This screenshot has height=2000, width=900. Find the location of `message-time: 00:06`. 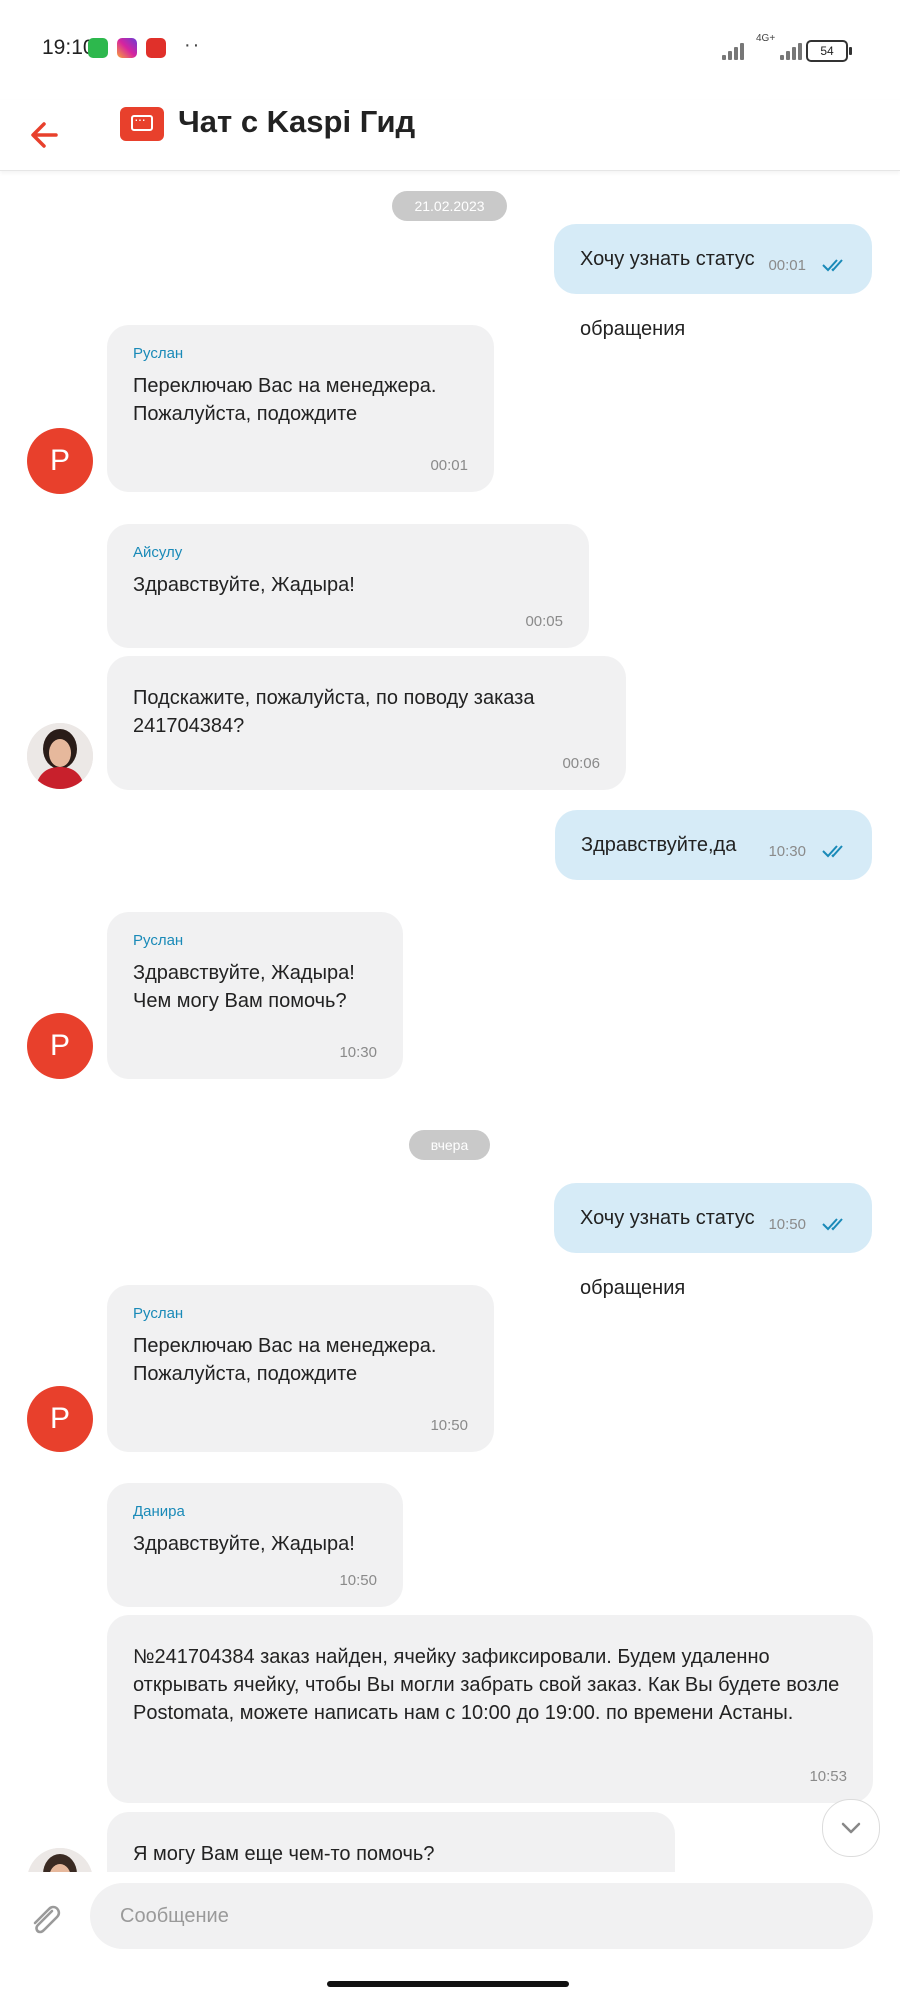

message-time: 00:06 is located at coordinates (581, 763).